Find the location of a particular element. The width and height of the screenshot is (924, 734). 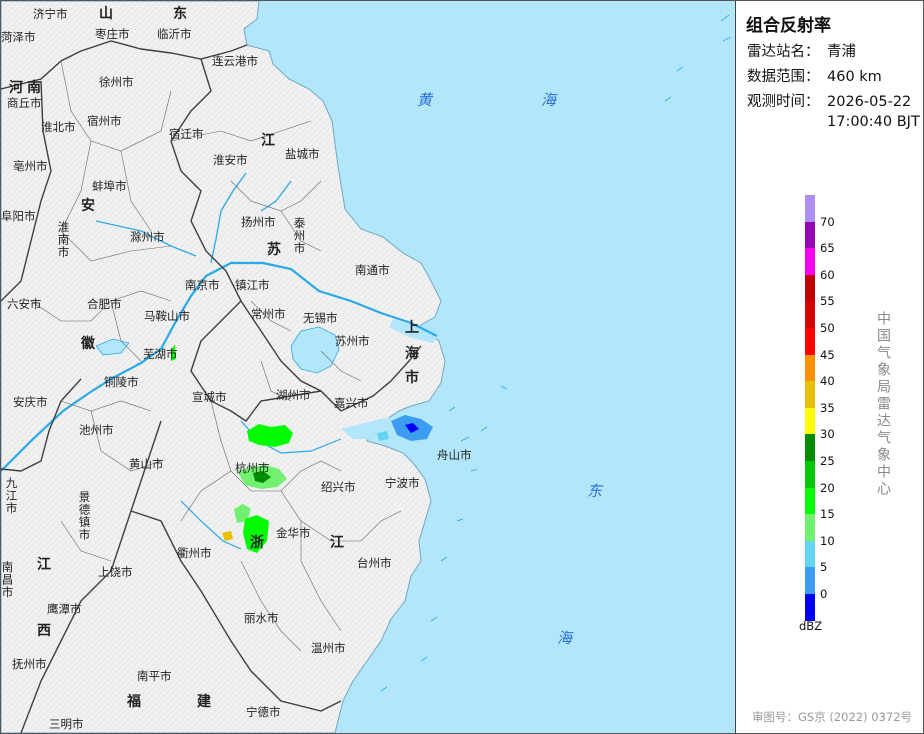

color-legend is located at coordinates (810, 408).